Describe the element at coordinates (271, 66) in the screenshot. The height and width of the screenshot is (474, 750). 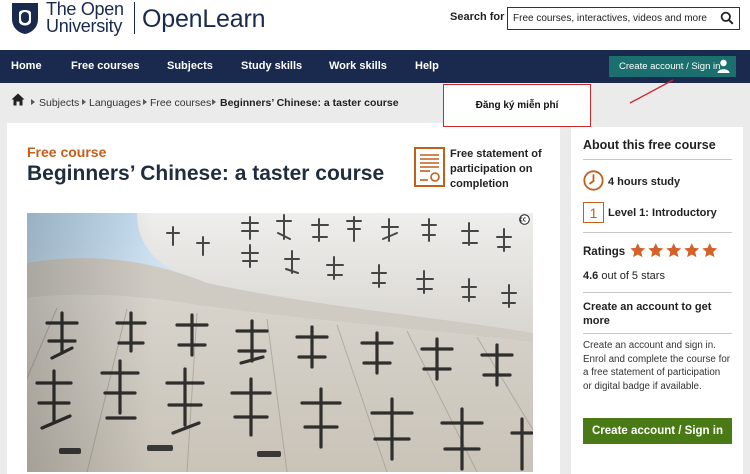
I see `nav-study-skills: Study skills` at that location.